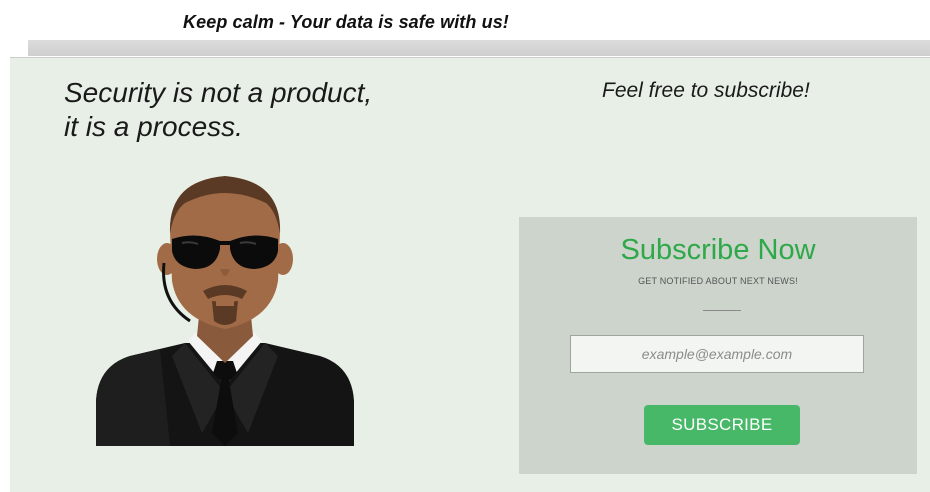 This screenshot has width=930, height=492. Describe the element at coordinates (346, 22) in the screenshot. I see `banner-text: Keep calm - Your data is safe with us!` at that location.